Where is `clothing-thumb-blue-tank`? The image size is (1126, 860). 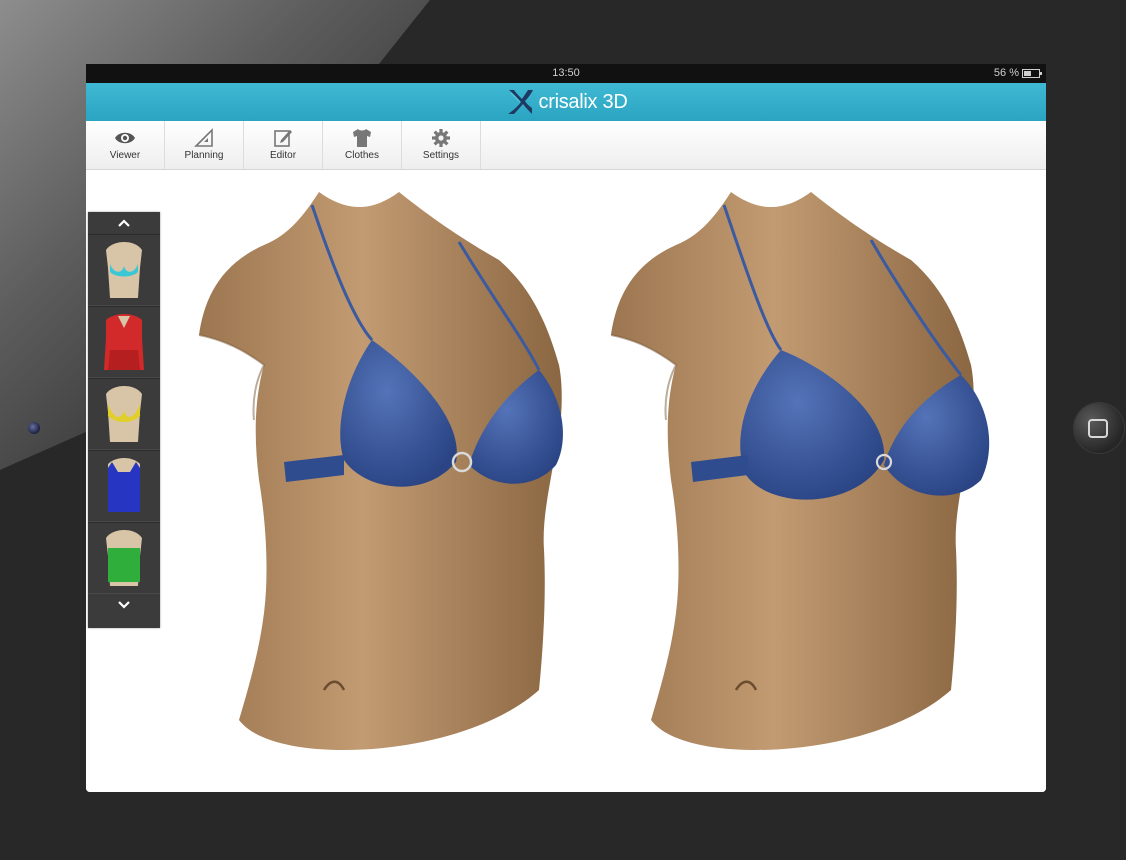 clothing-thumb-blue-tank is located at coordinates (124, 486).